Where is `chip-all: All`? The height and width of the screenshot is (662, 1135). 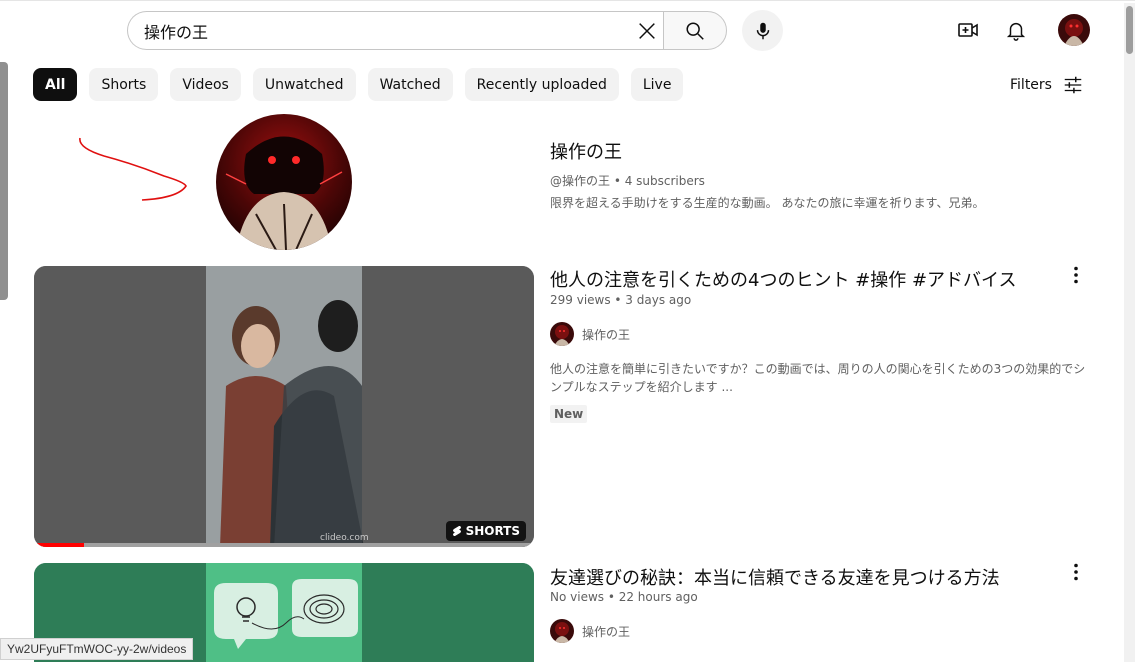 chip-all: All is located at coordinates (55, 84).